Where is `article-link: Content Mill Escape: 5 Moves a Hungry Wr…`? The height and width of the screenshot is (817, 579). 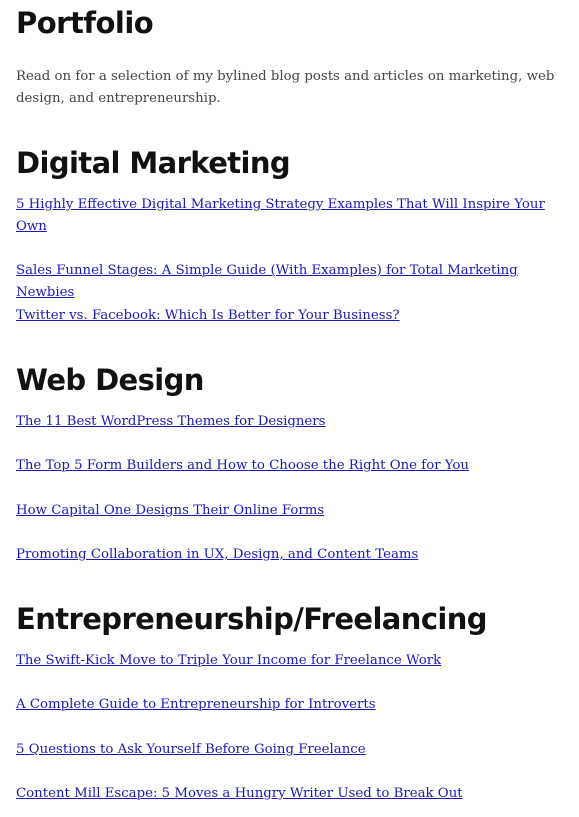
article-link: Content Mill Escape: 5 Moves a Hungry Wr… is located at coordinates (290, 794).